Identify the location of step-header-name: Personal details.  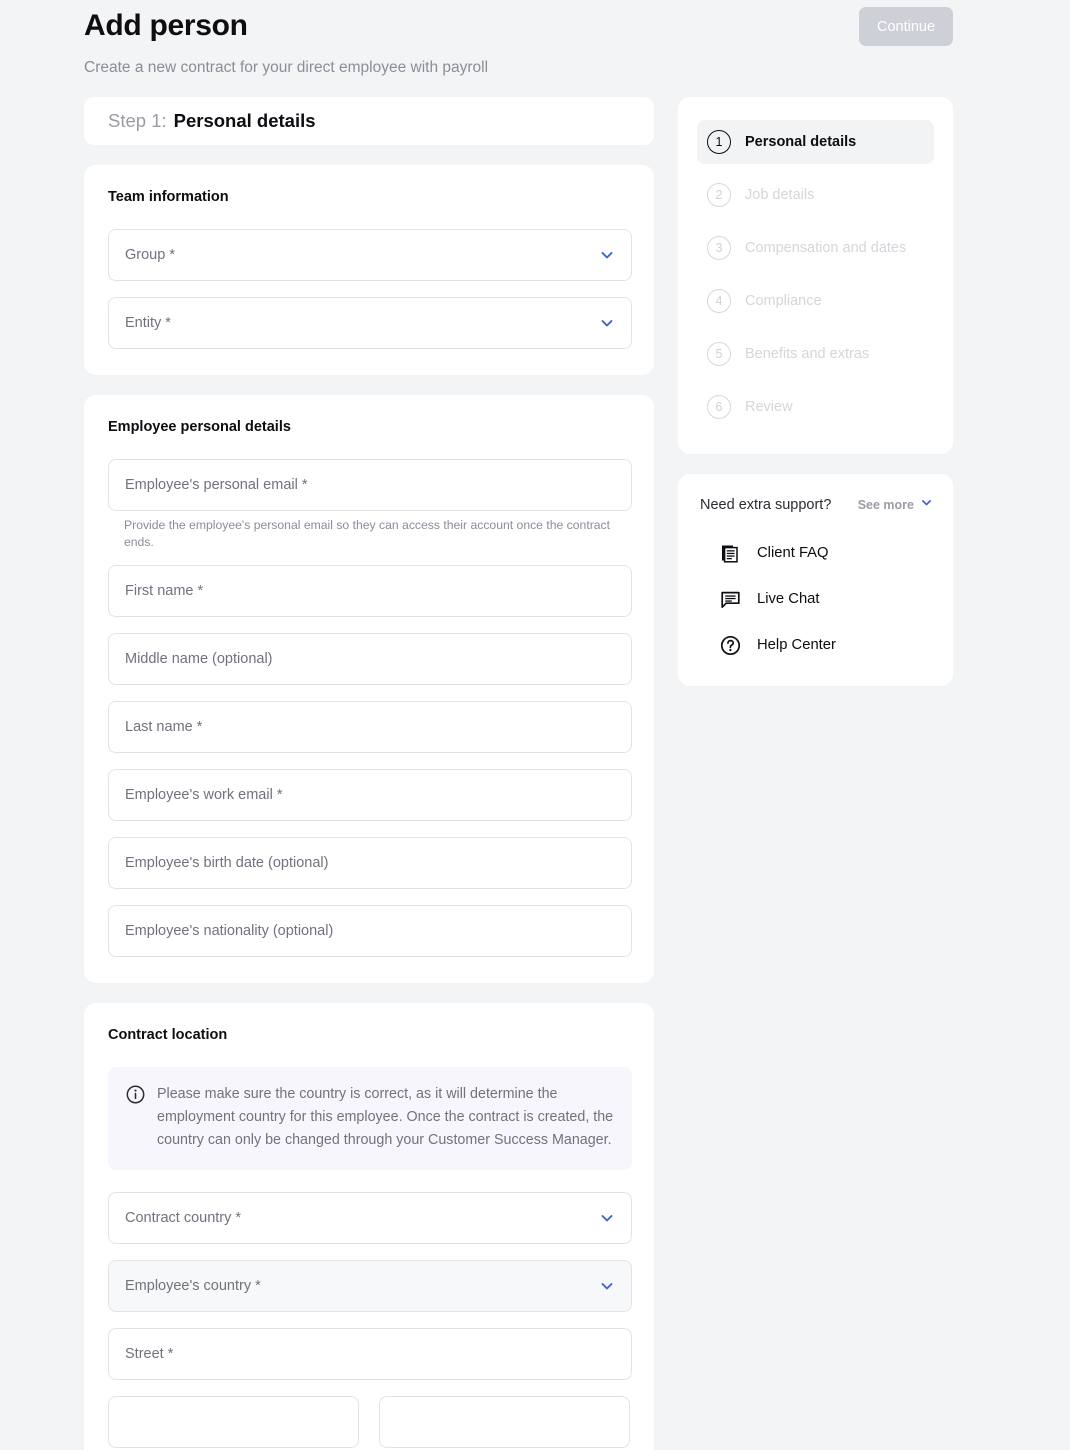
(244, 120).